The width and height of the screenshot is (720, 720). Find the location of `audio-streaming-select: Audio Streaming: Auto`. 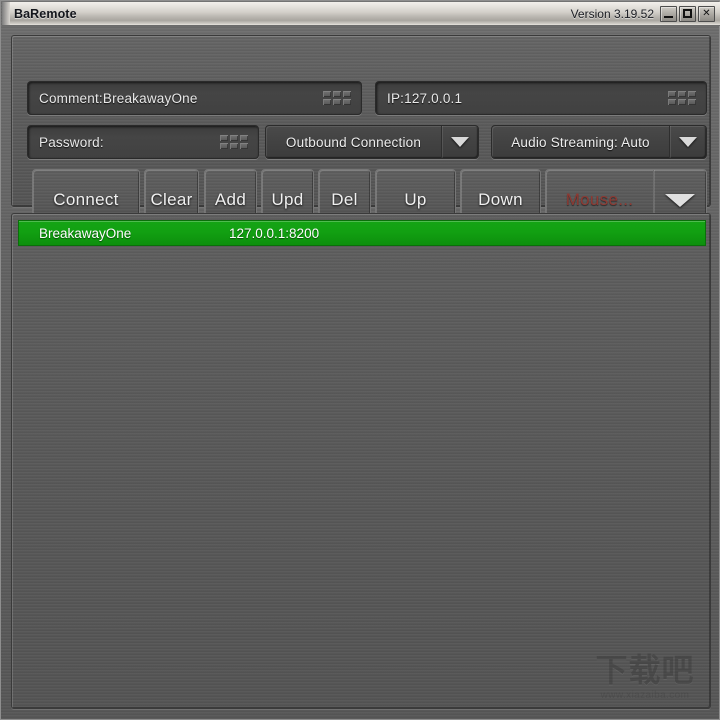

audio-streaming-select: Audio Streaming: Auto is located at coordinates (599, 142).